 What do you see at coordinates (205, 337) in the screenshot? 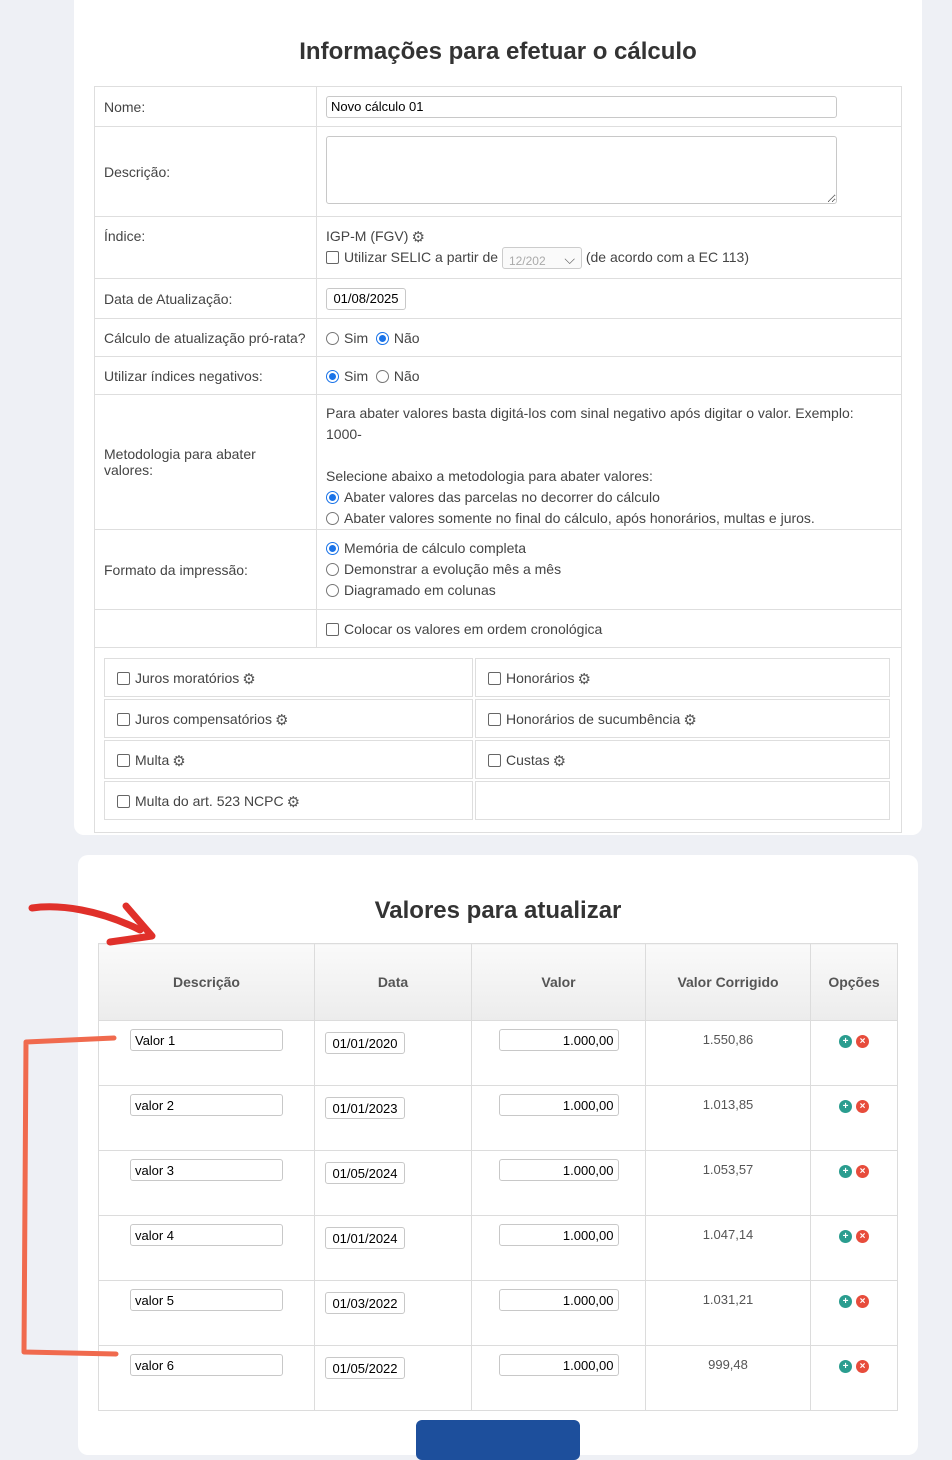
I see `prorata-label: Cálculo de atualização pró-rata?` at bounding box center [205, 337].